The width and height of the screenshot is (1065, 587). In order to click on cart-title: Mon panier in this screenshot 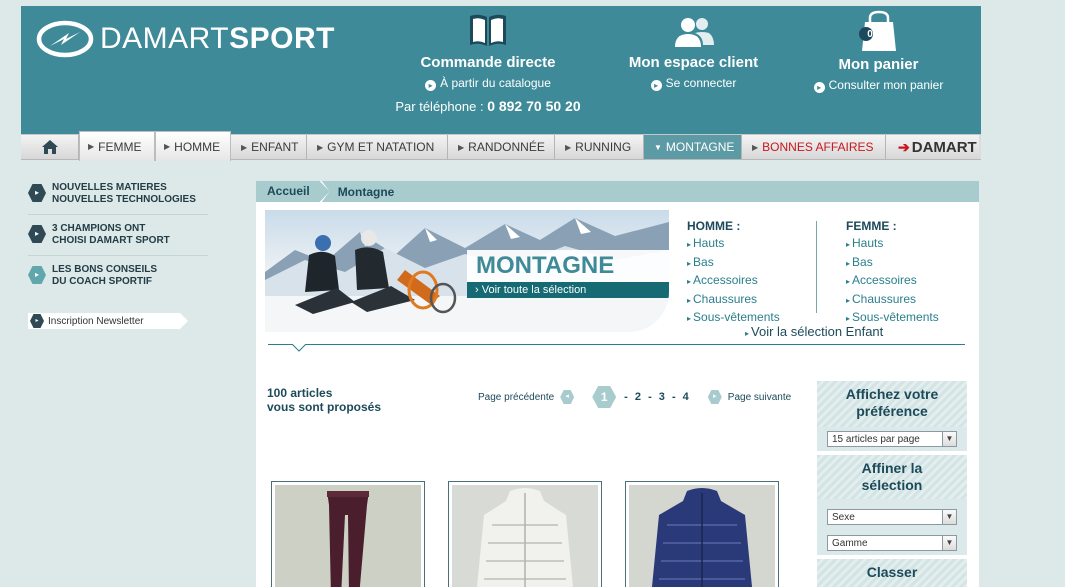, I will do `click(878, 64)`.